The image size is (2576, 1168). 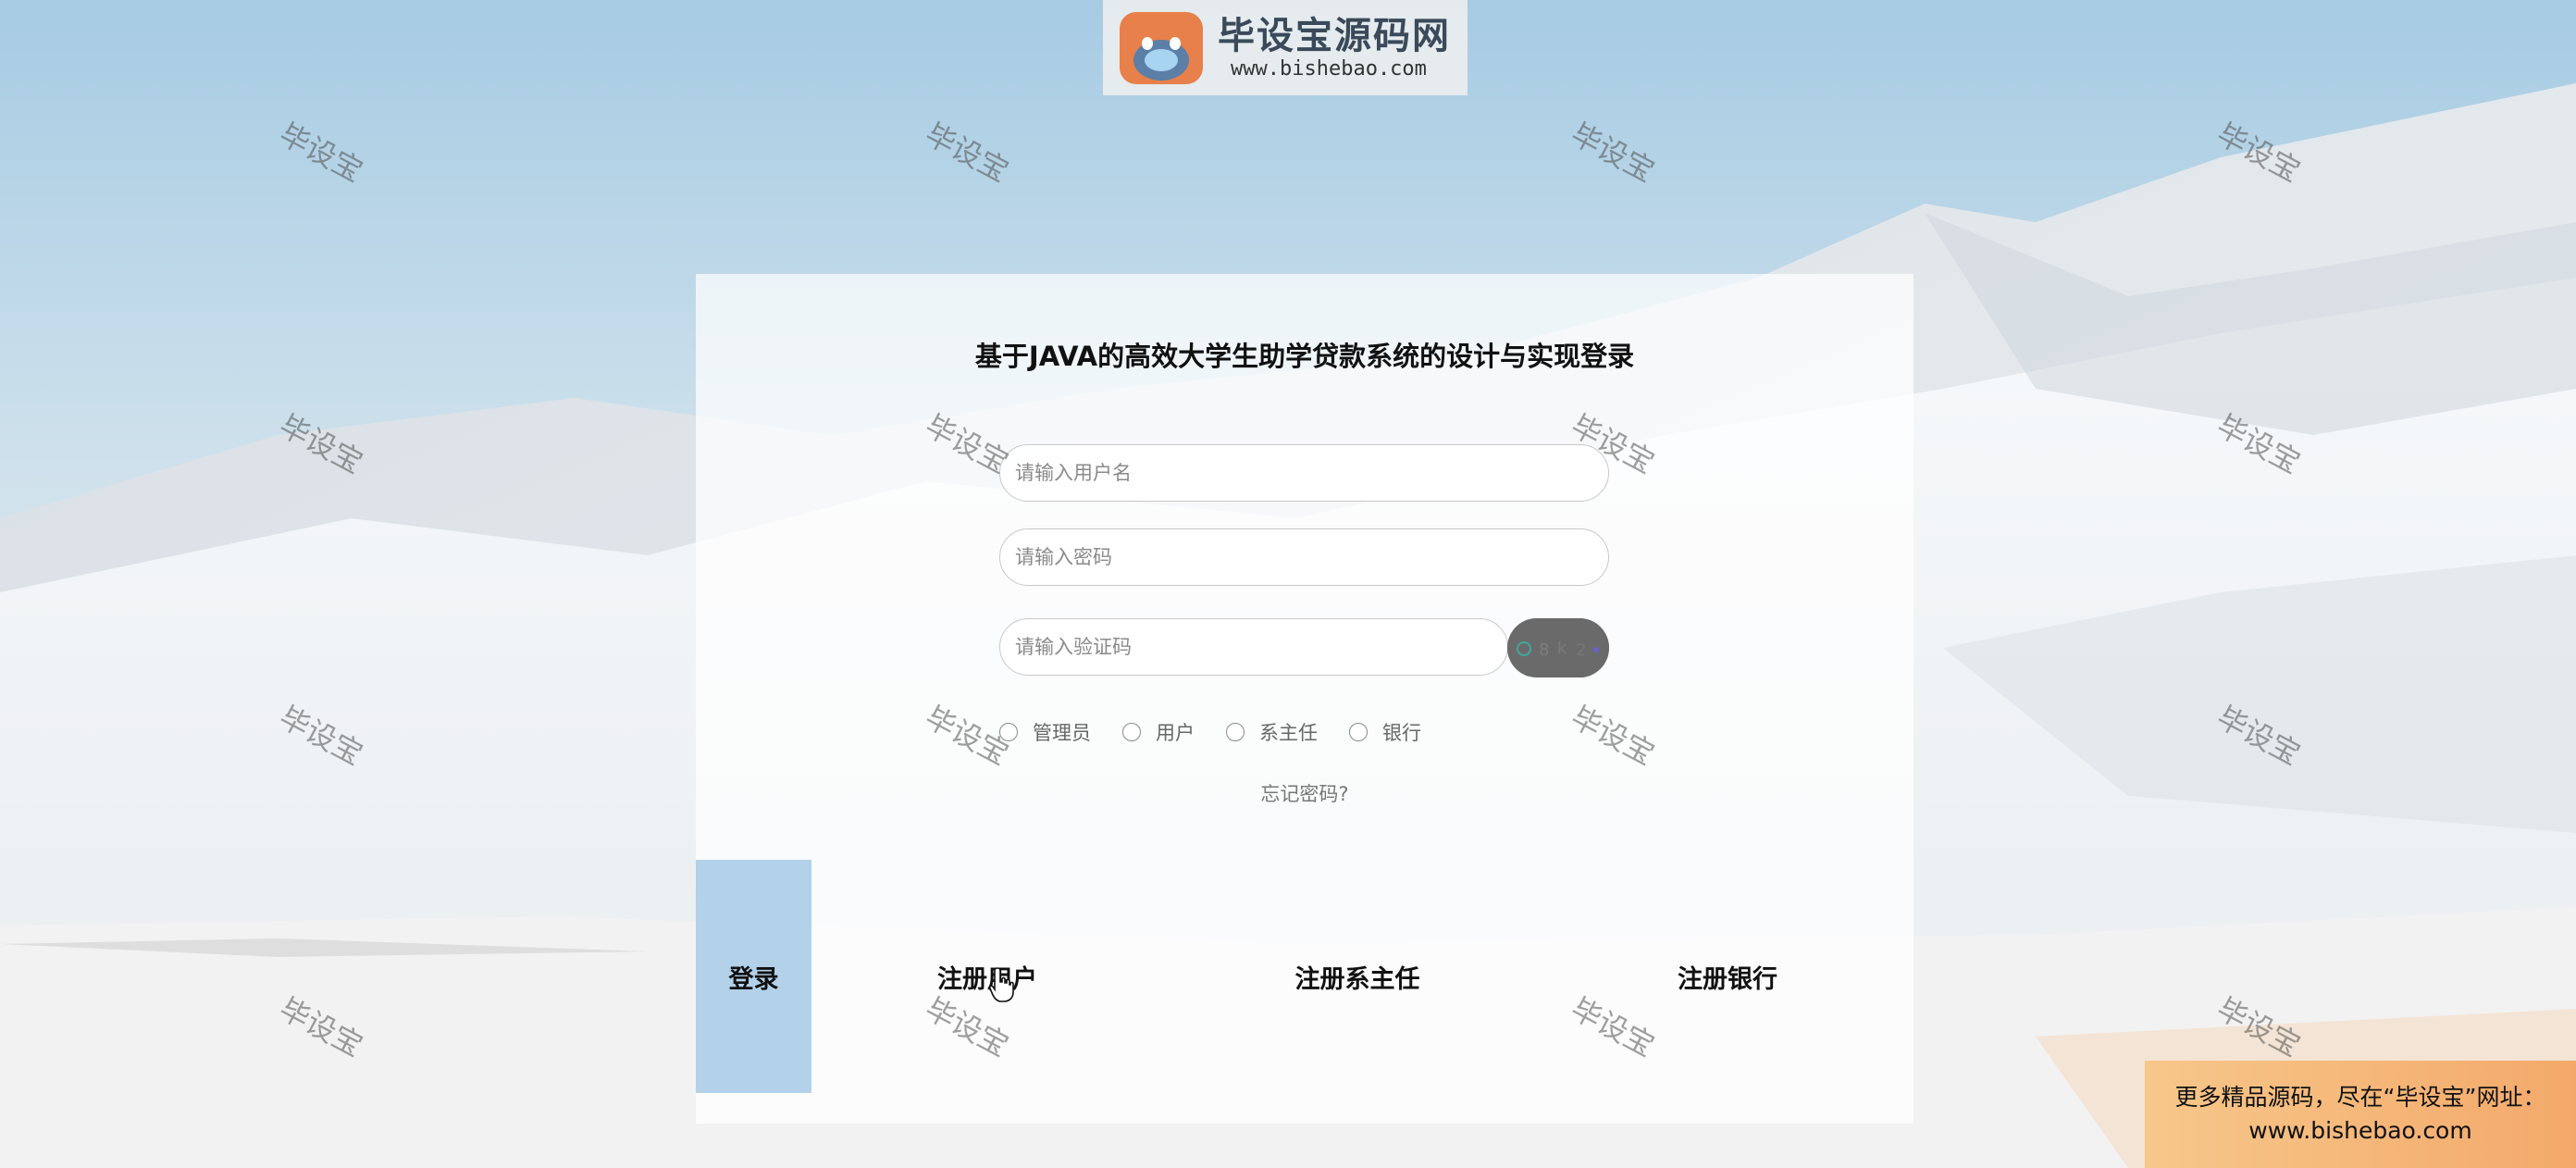 I want to click on forgot-password-link: 忘记密码?, so click(x=1304, y=793).